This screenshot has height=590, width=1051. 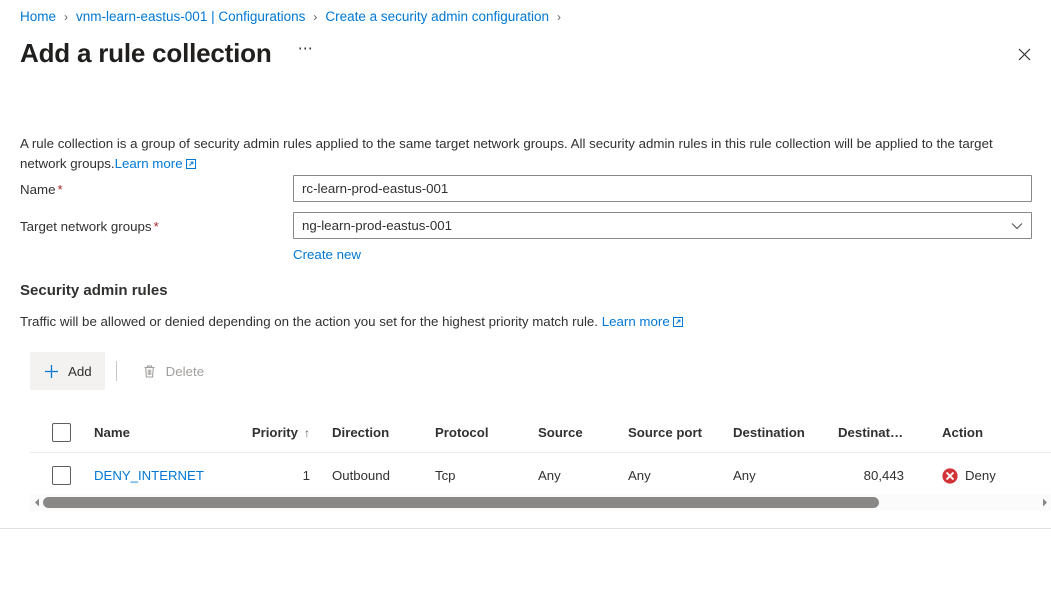 What do you see at coordinates (785, 475) in the screenshot?
I see `cell-destination: Any` at bounding box center [785, 475].